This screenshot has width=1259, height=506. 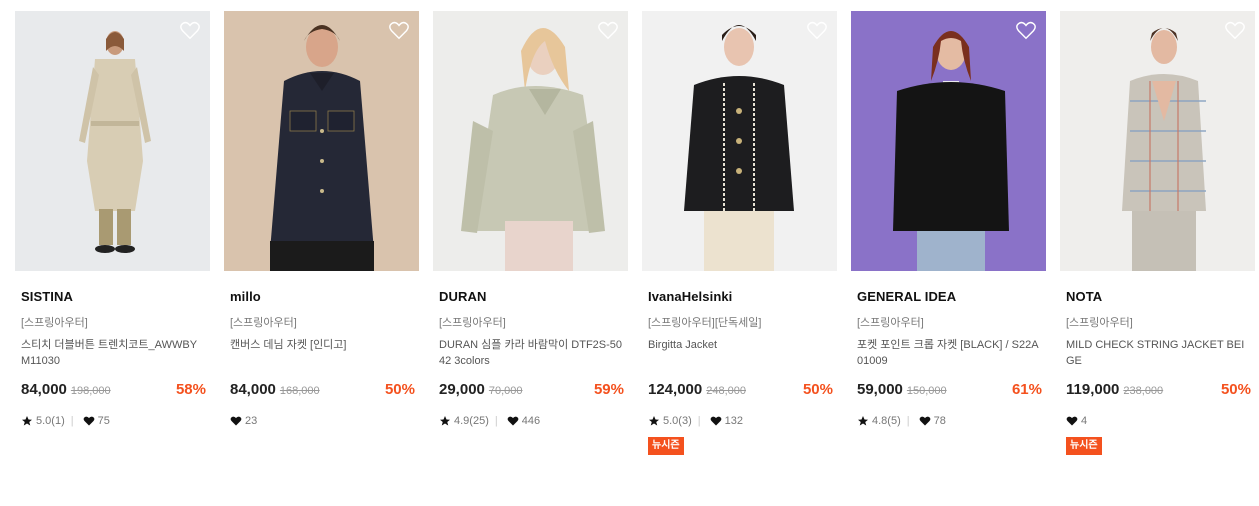 I want to click on price-row: 29,000 70,000 59%, so click(x=530, y=391).